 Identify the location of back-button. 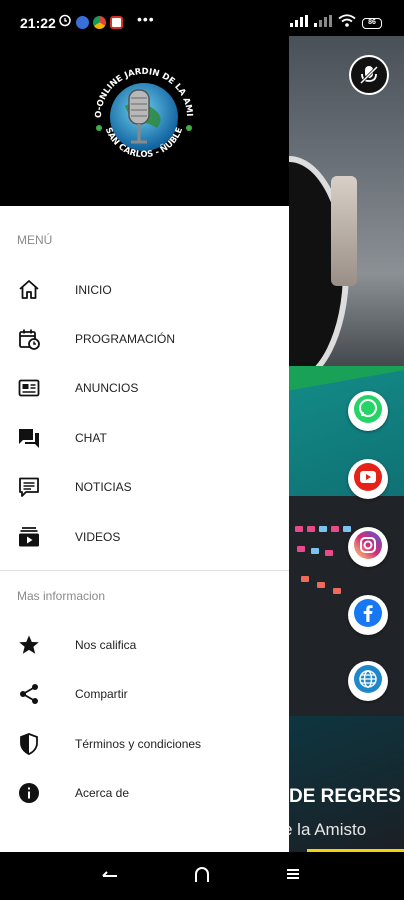
(110, 876).